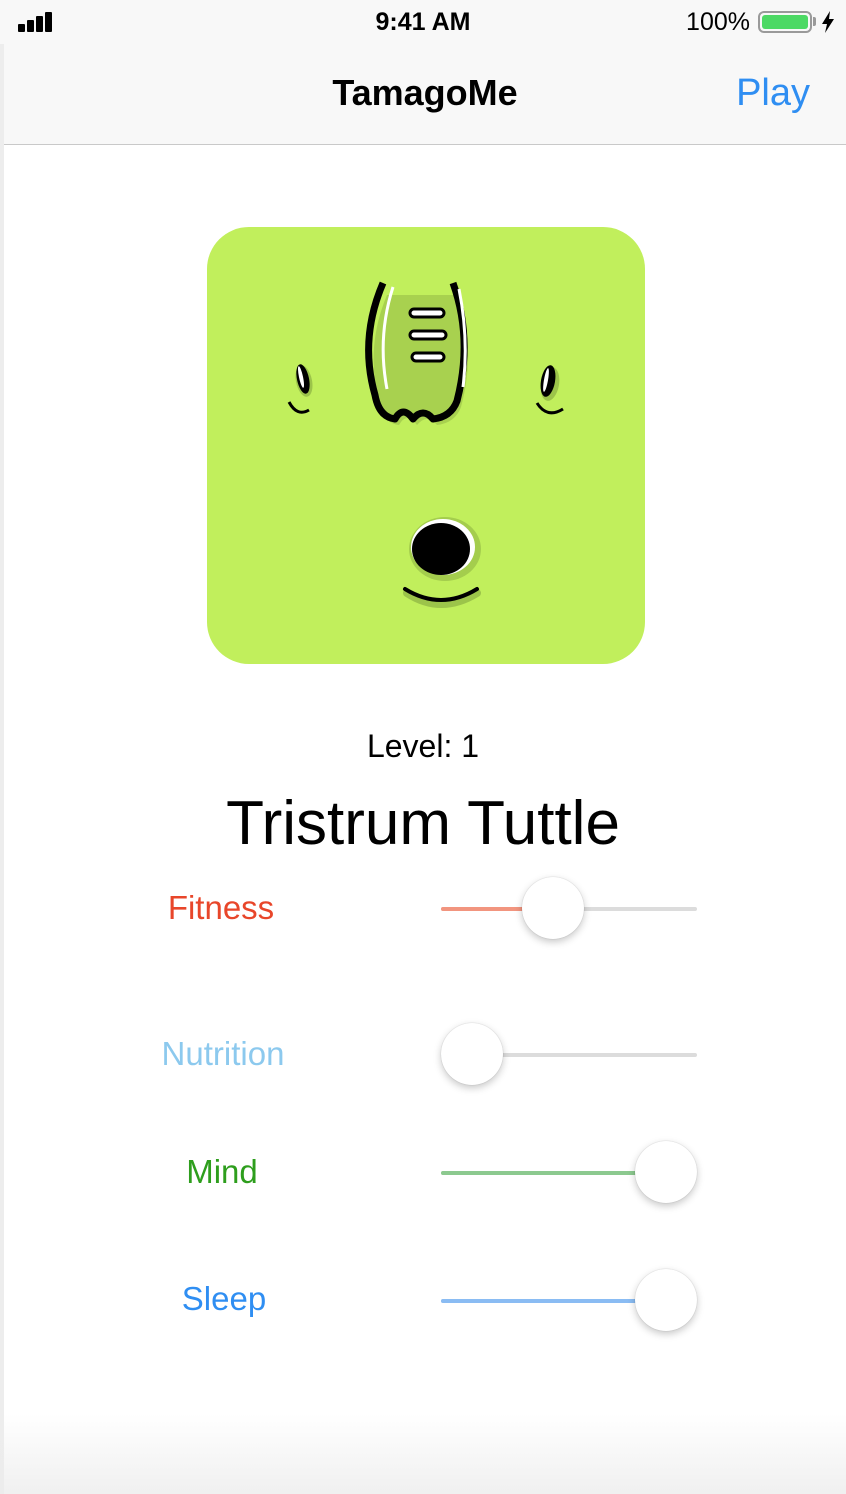  I want to click on pet-mouth, so click(442, 562).